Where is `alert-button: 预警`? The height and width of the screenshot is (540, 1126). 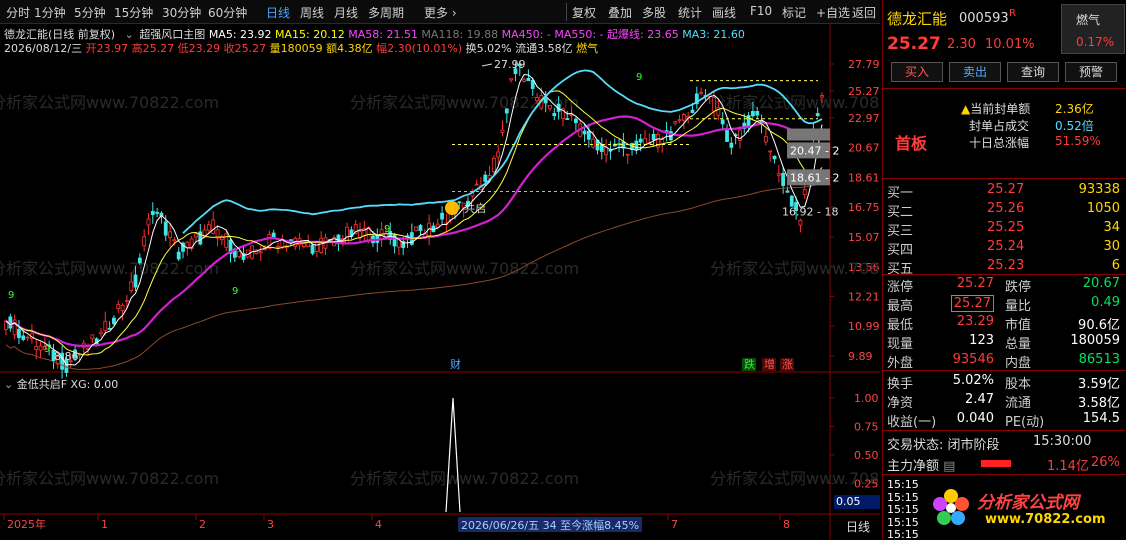
alert-button: 预警 is located at coordinates (1091, 72).